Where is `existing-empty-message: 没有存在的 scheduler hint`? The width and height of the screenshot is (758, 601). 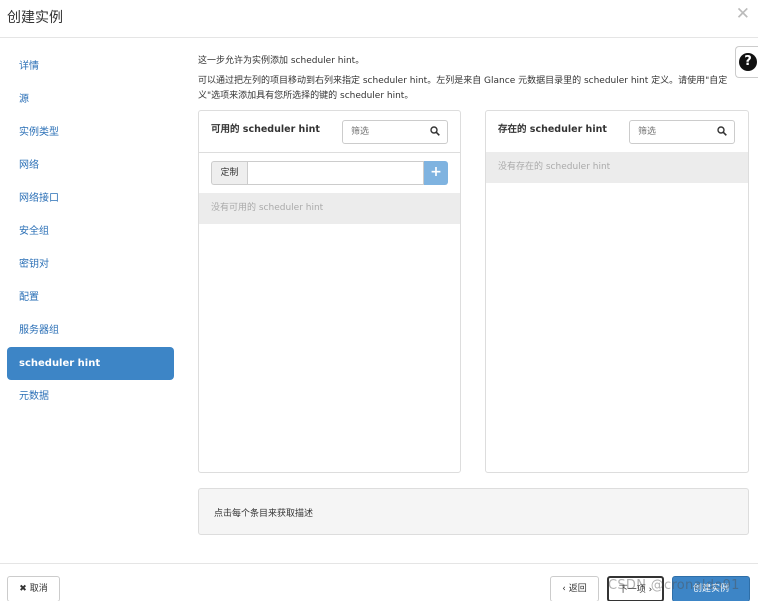
existing-empty-message: 没有存在的 scheduler hint is located at coordinates (617, 167).